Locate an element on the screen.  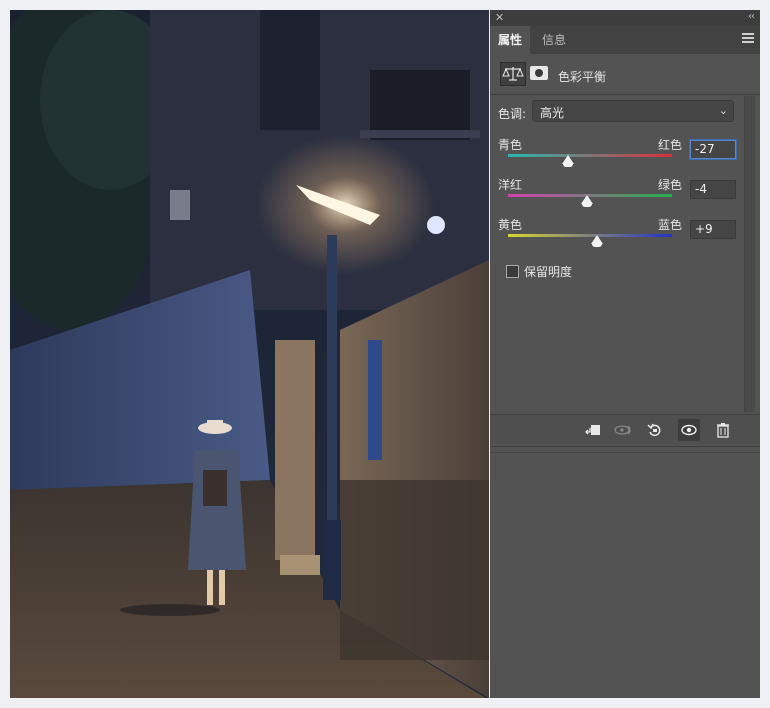
panel-bottom-toolbar is located at coordinates (625, 429).